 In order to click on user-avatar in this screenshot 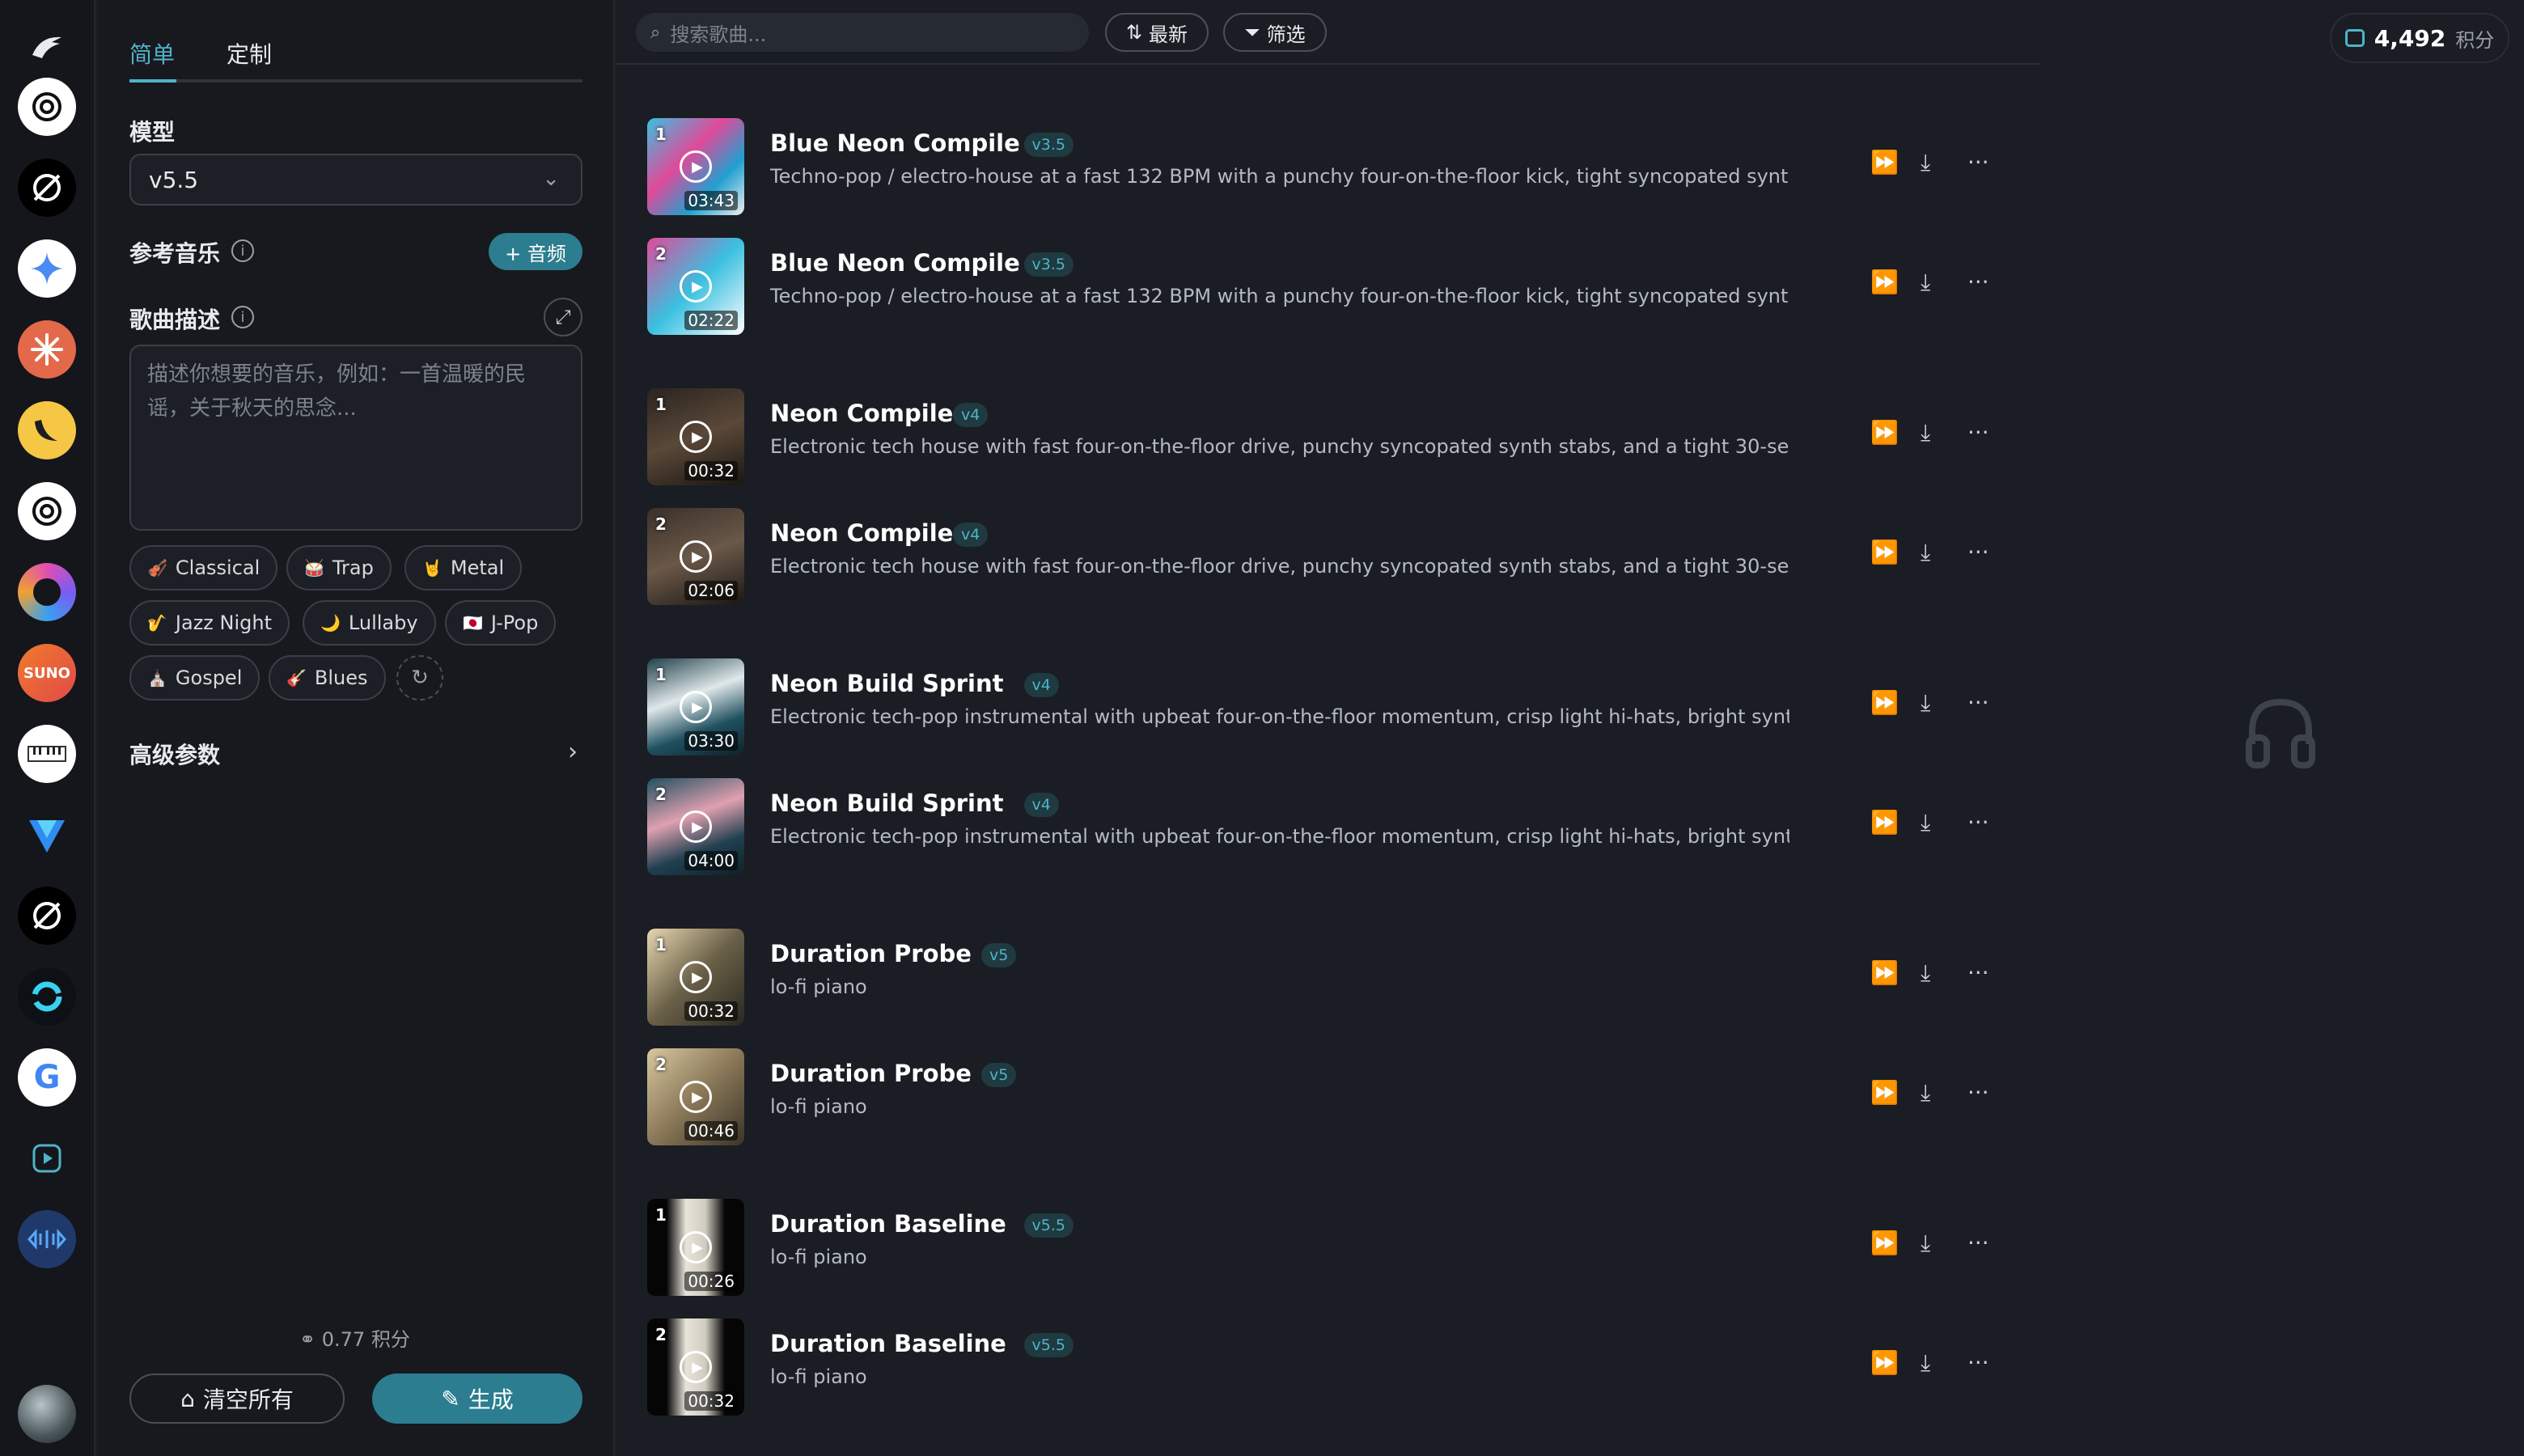, I will do `click(47, 1414)`.